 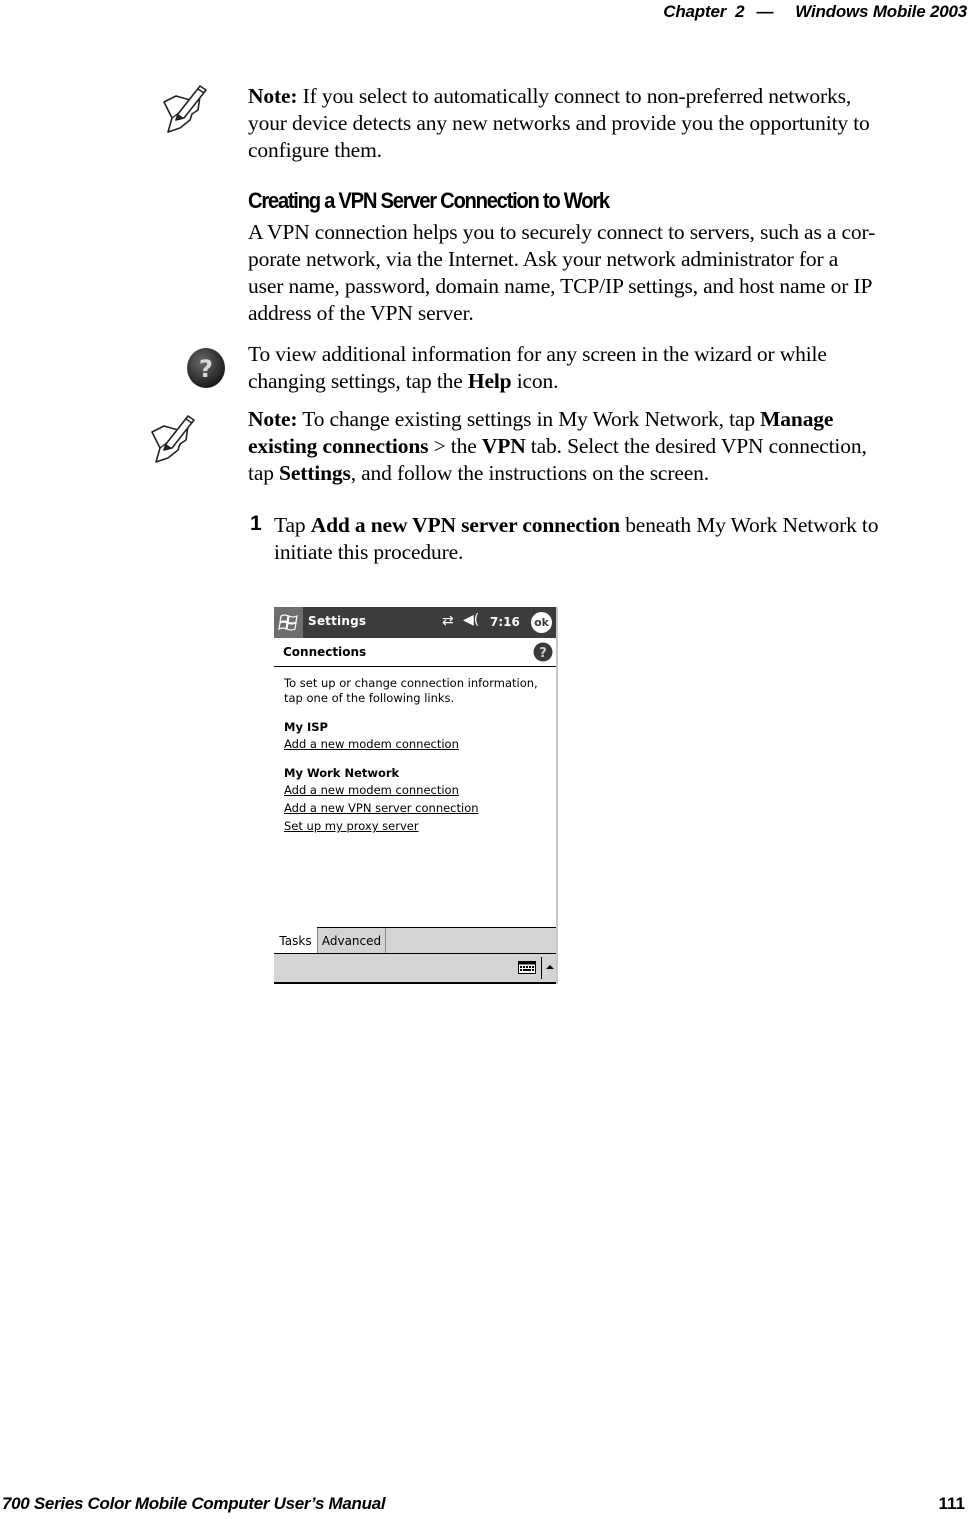 What do you see at coordinates (704, 11) in the screenshot?
I see `chapter-label: Chapter 2` at bounding box center [704, 11].